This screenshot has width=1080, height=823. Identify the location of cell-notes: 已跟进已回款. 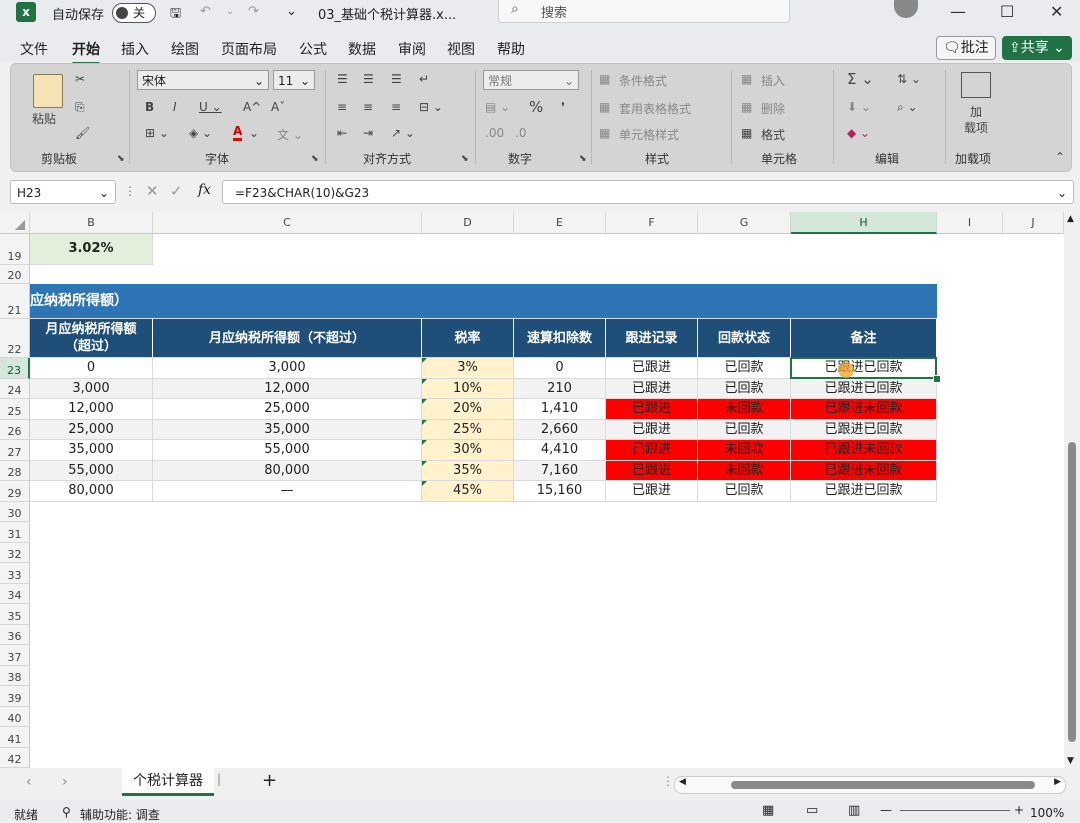
(864, 491).